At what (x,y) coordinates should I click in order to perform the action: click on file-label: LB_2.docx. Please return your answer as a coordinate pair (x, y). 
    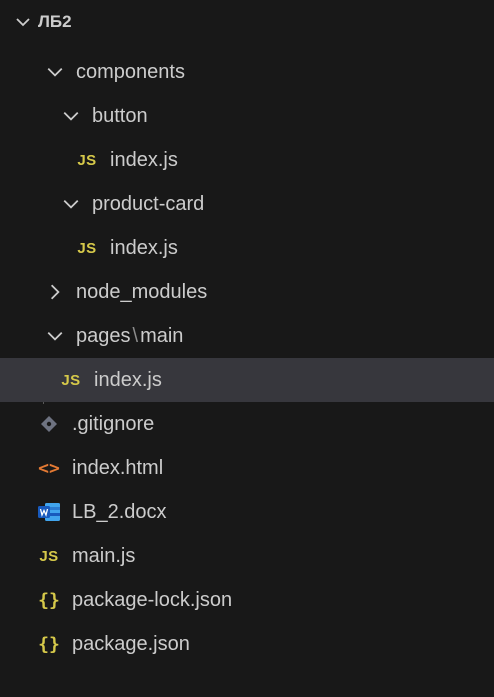
    Looking at the image, I should click on (119, 511).